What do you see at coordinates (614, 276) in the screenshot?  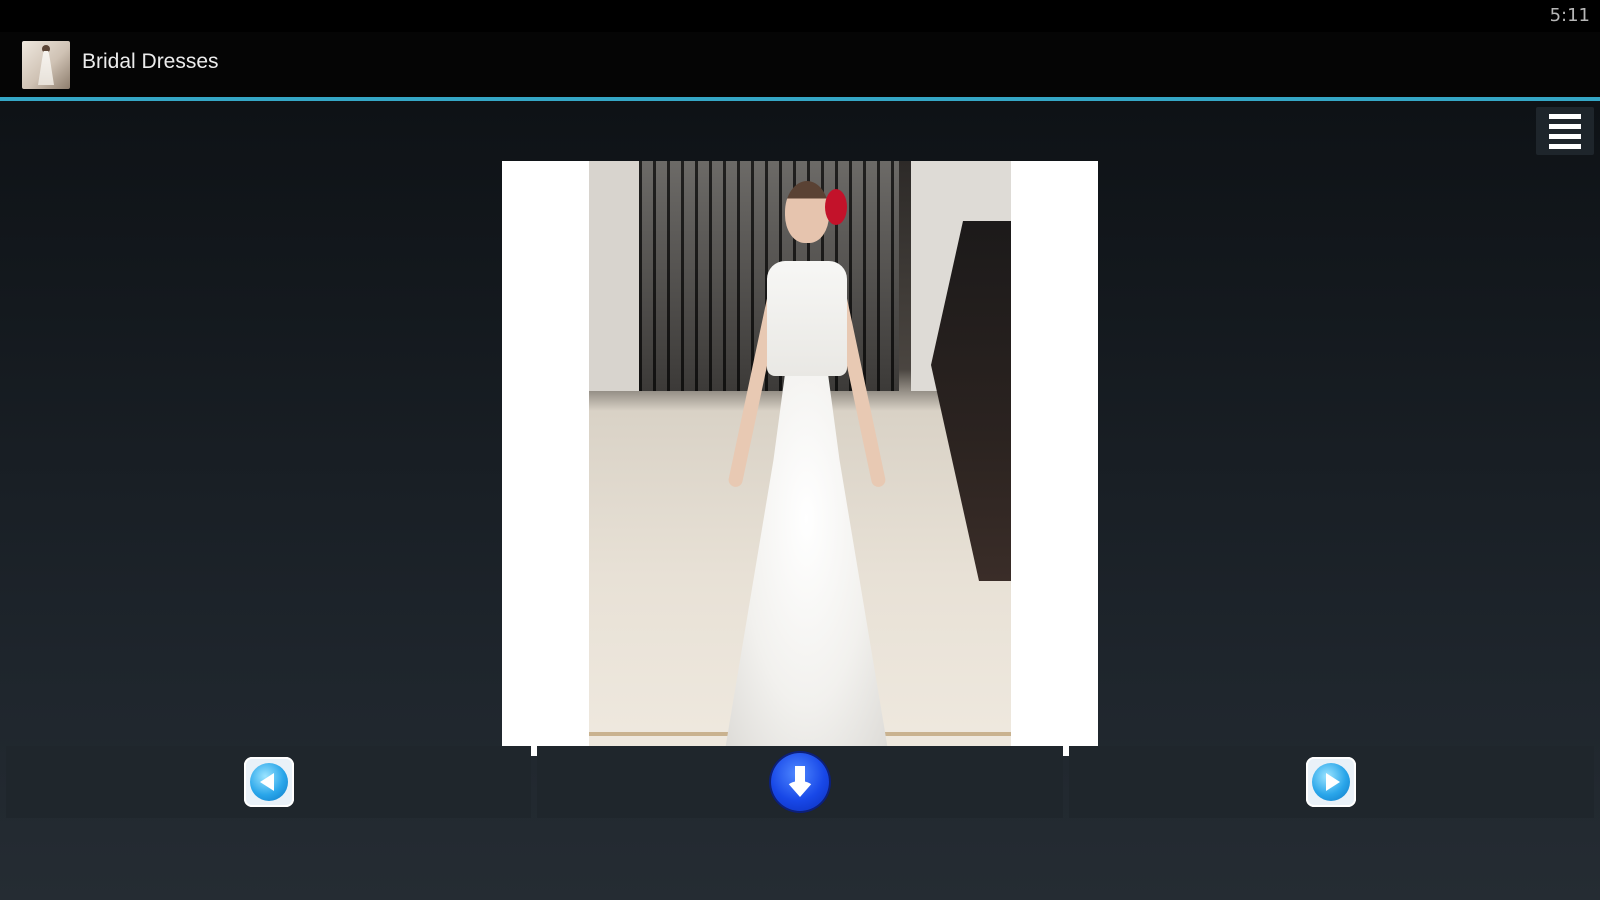 I see `photo-wall-left` at bounding box center [614, 276].